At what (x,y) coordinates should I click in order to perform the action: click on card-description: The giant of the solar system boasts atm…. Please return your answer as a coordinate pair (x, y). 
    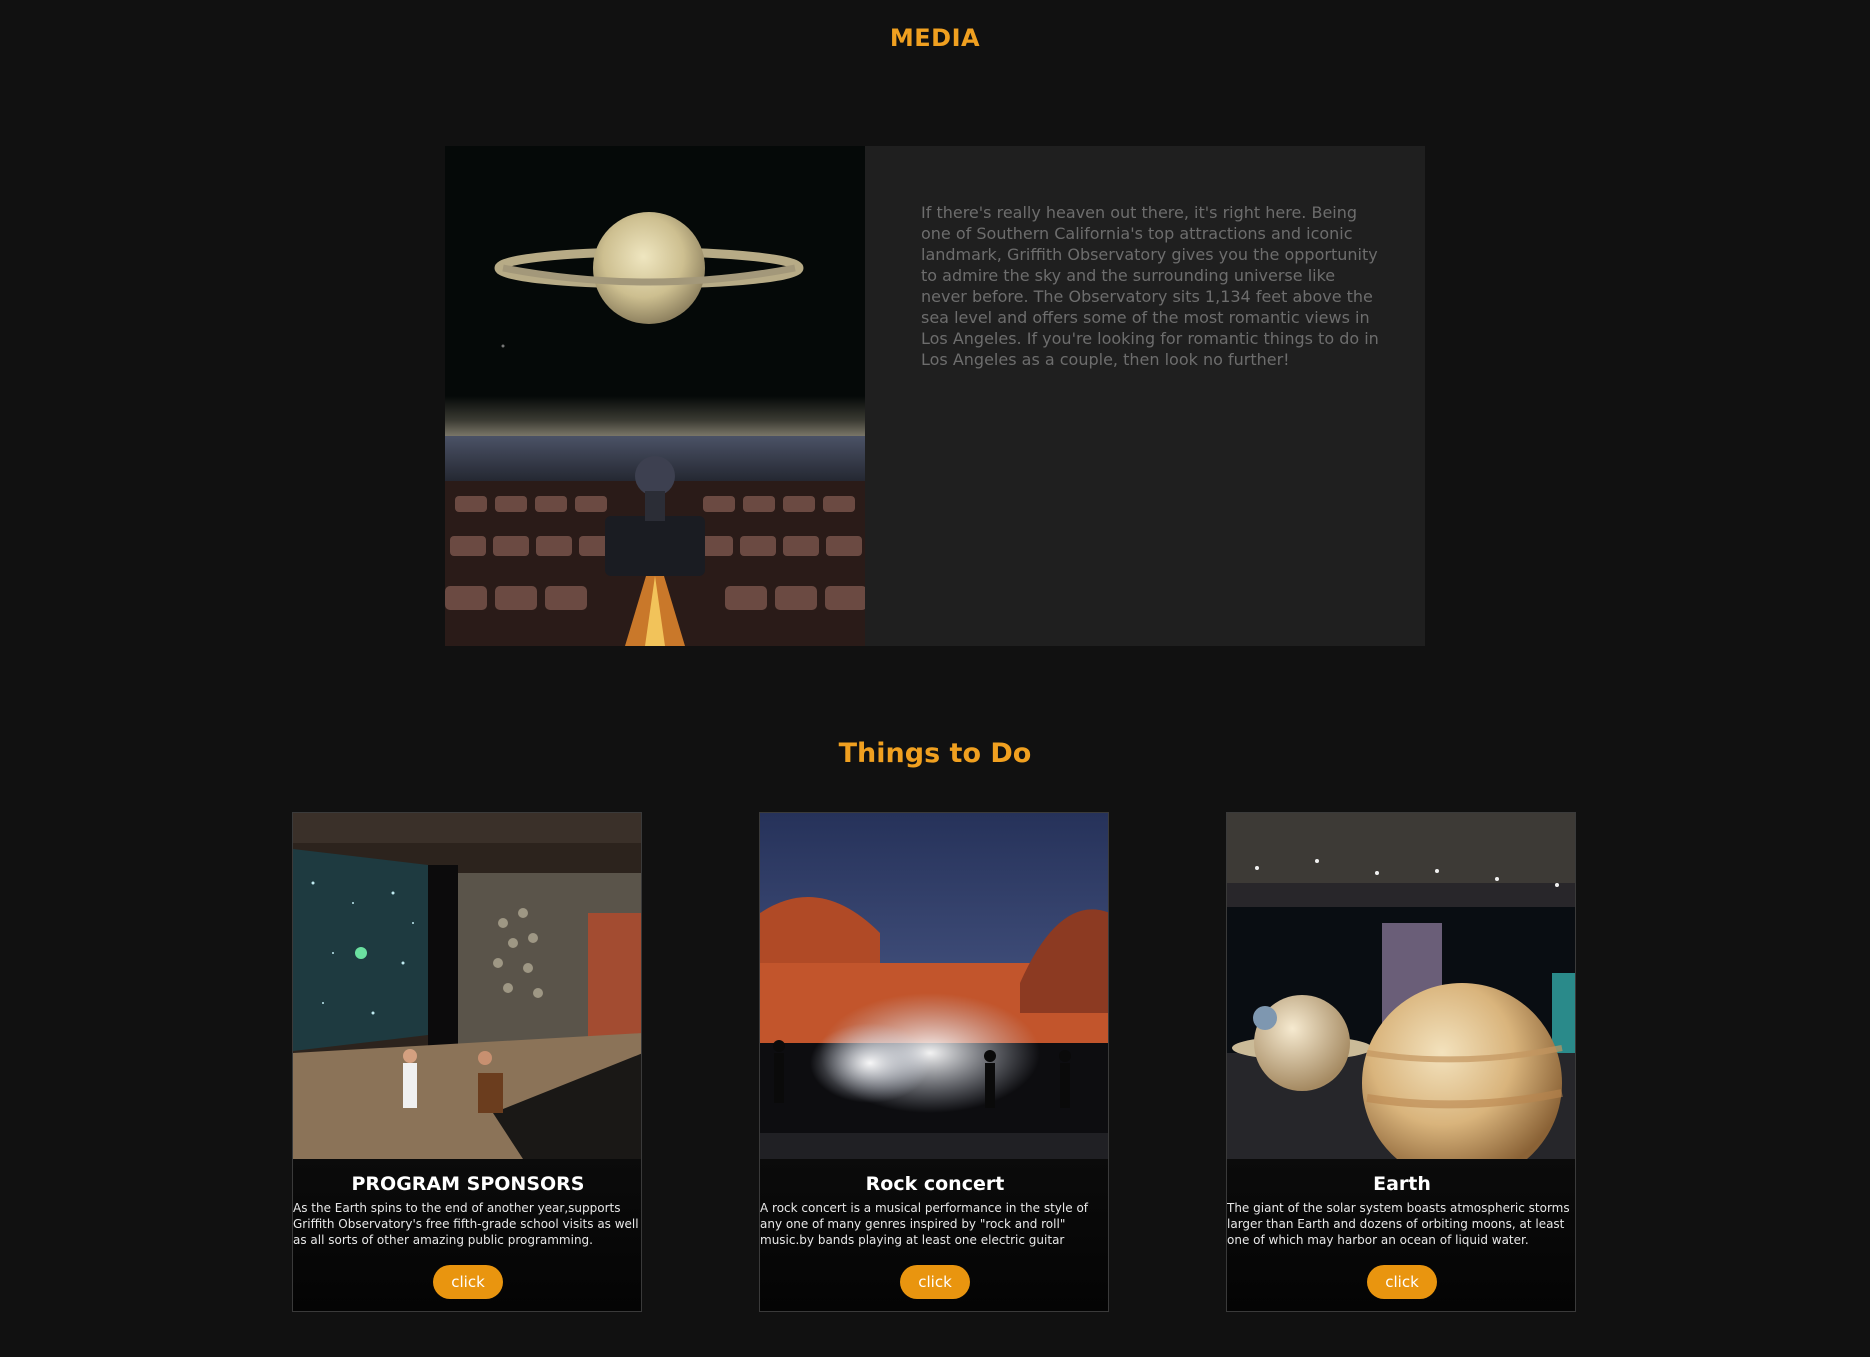
    Looking at the image, I should click on (1398, 1224).